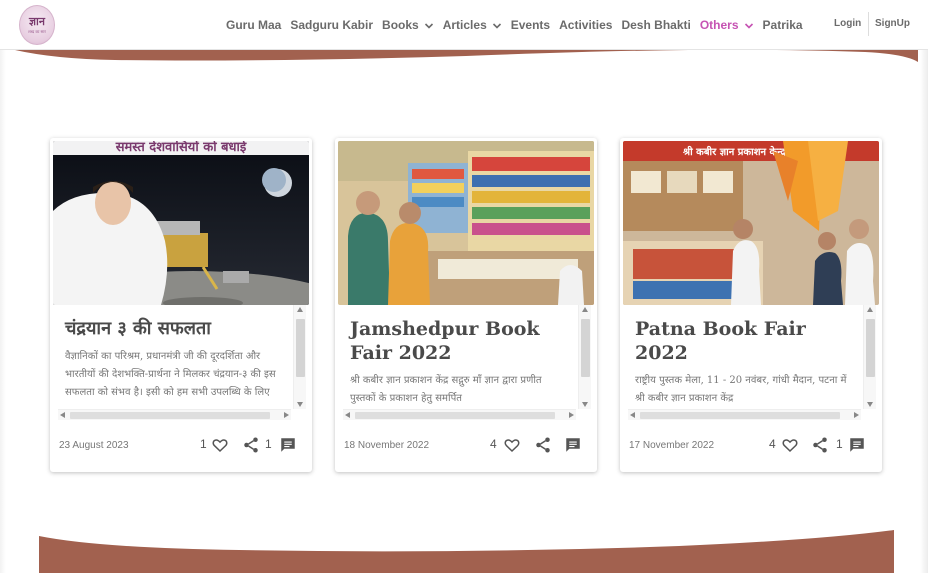 Image resolution: width=928 pixels, height=573 pixels. I want to click on nav-item-label: Desh Bhakti, so click(656, 25).